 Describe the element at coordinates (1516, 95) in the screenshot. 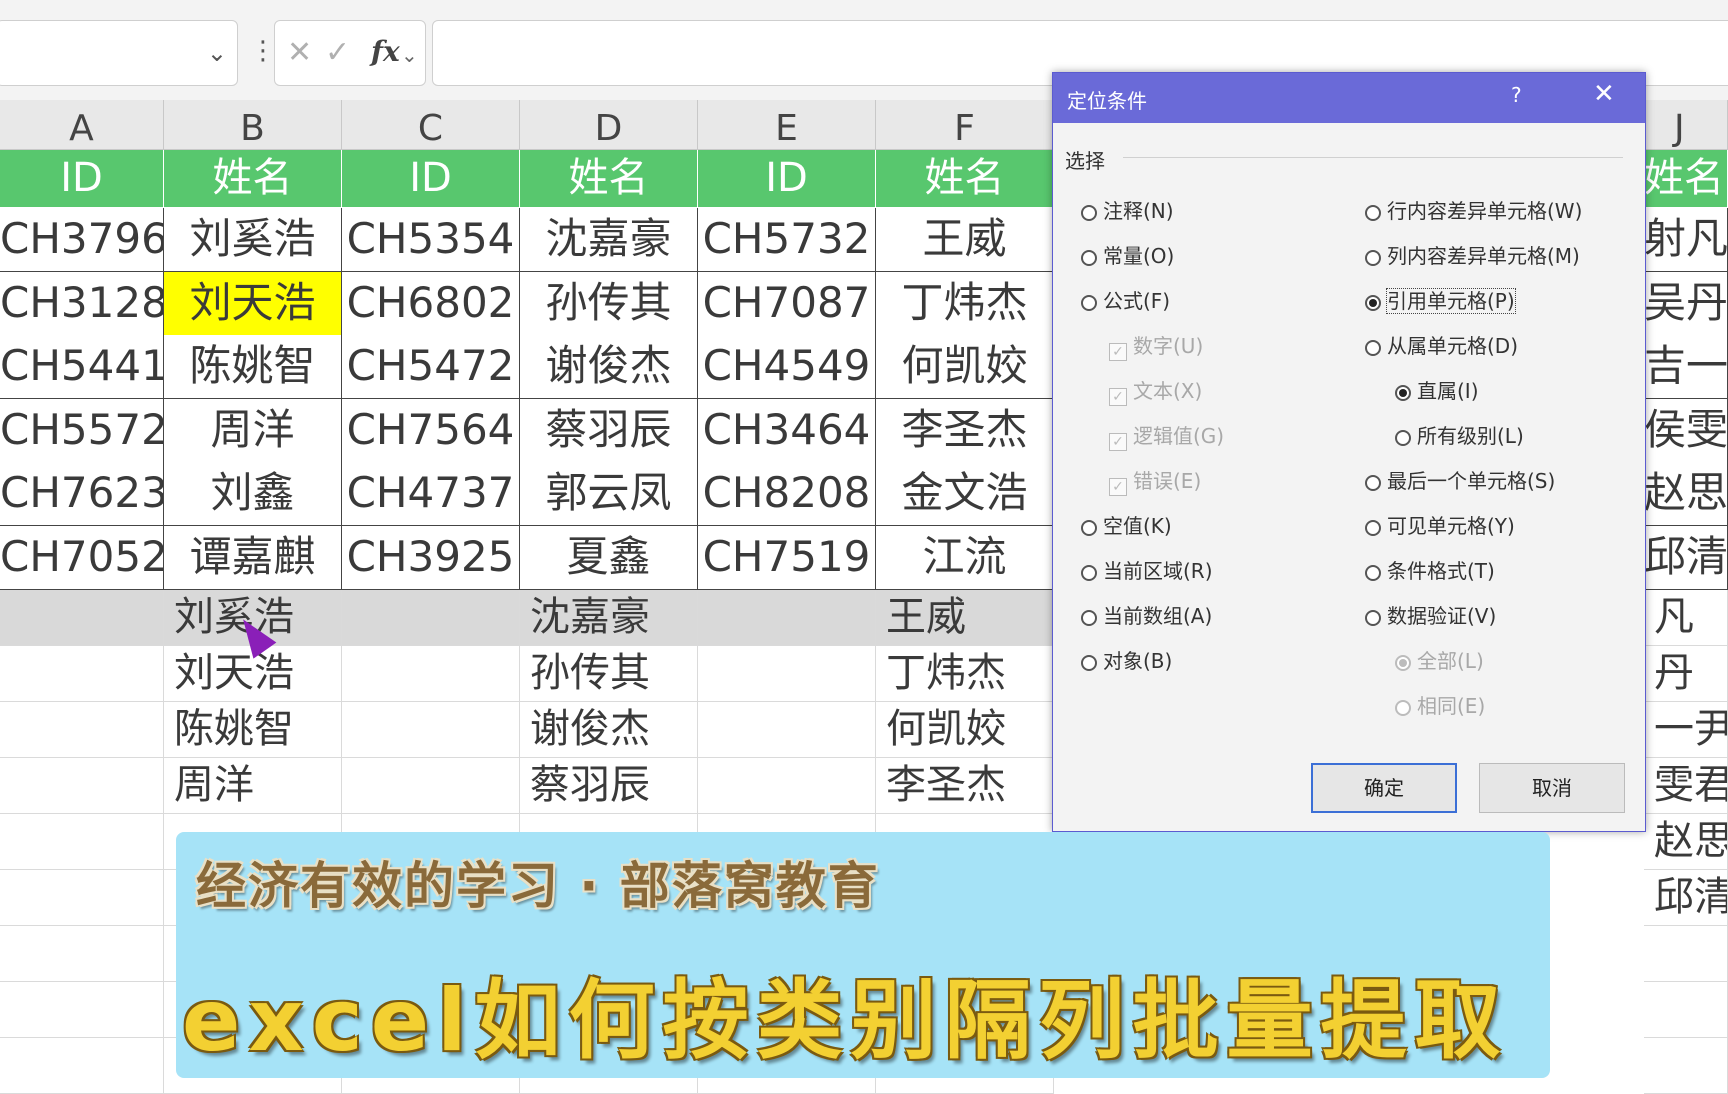

I see `help-icon: ?` at that location.